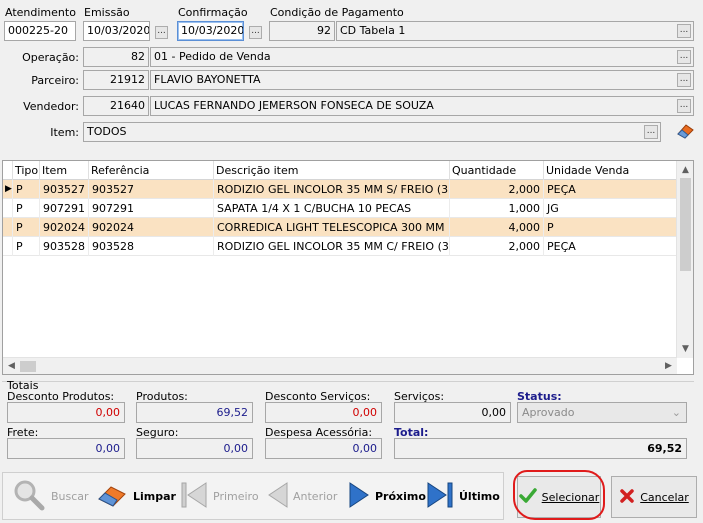  What do you see at coordinates (151, 189) in the screenshot?
I see `cell-ref: 903527` at bounding box center [151, 189].